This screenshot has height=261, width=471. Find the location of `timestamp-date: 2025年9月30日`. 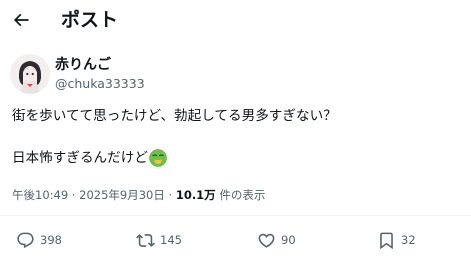

timestamp-date: 2025年9月30日 is located at coordinates (122, 195).